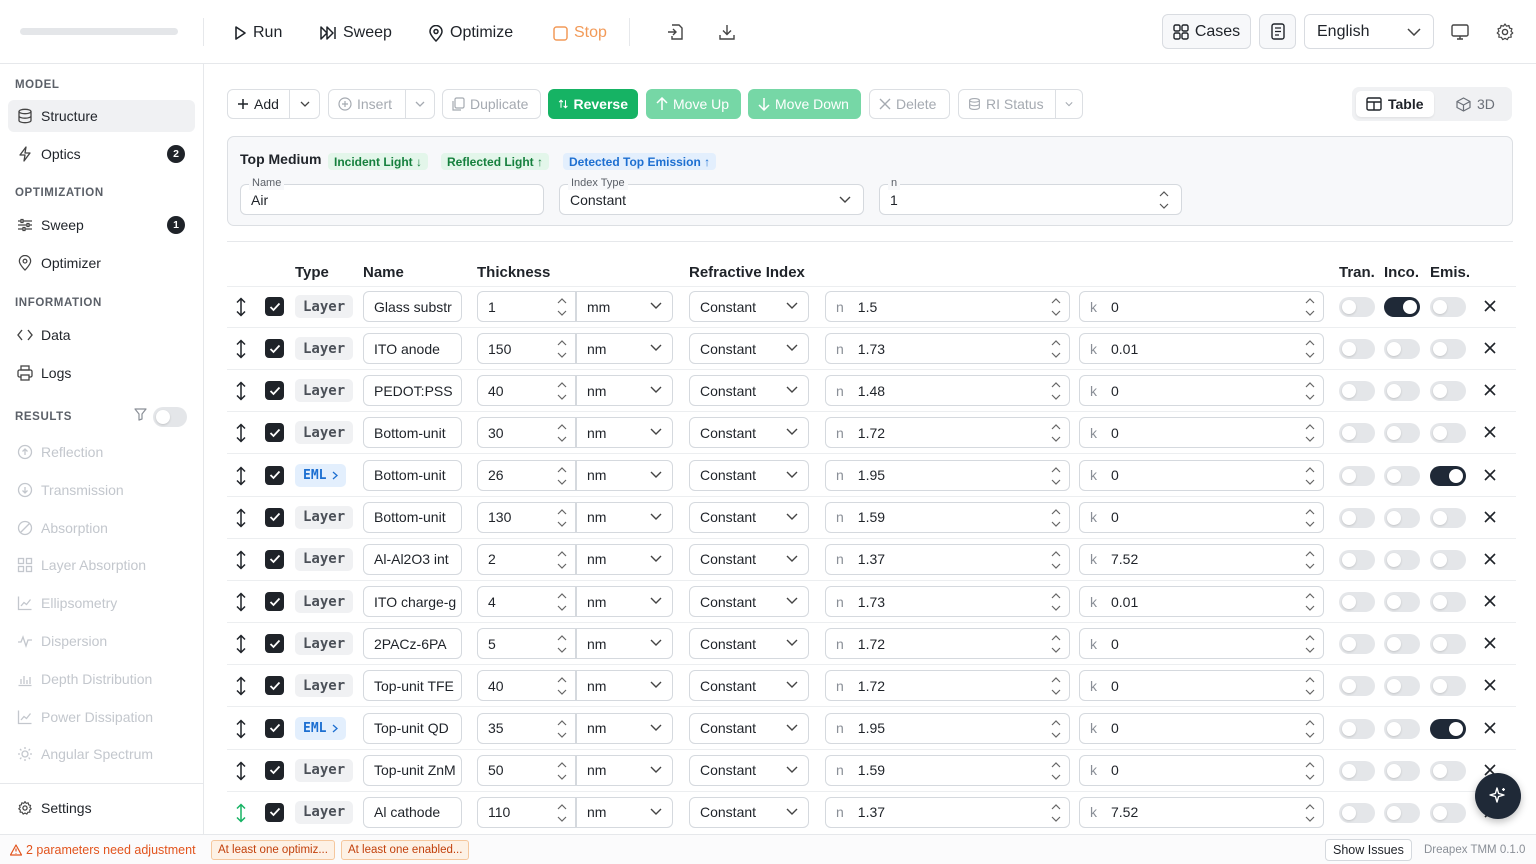 The width and height of the screenshot is (1536, 864). What do you see at coordinates (947, 391) in the screenshot?
I see `n-input: n 1.48` at bounding box center [947, 391].